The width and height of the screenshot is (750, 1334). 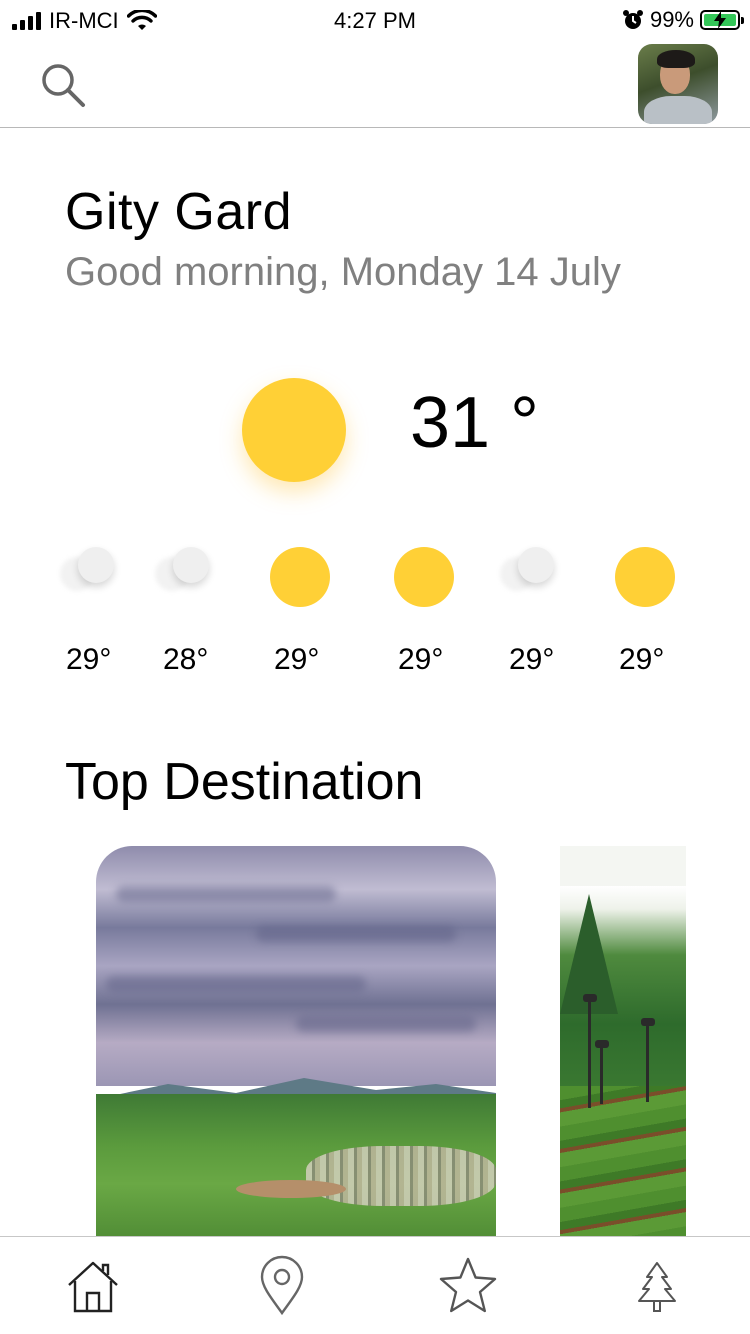 What do you see at coordinates (186, 659) in the screenshot?
I see `forecast-temperature: 28°` at bounding box center [186, 659].